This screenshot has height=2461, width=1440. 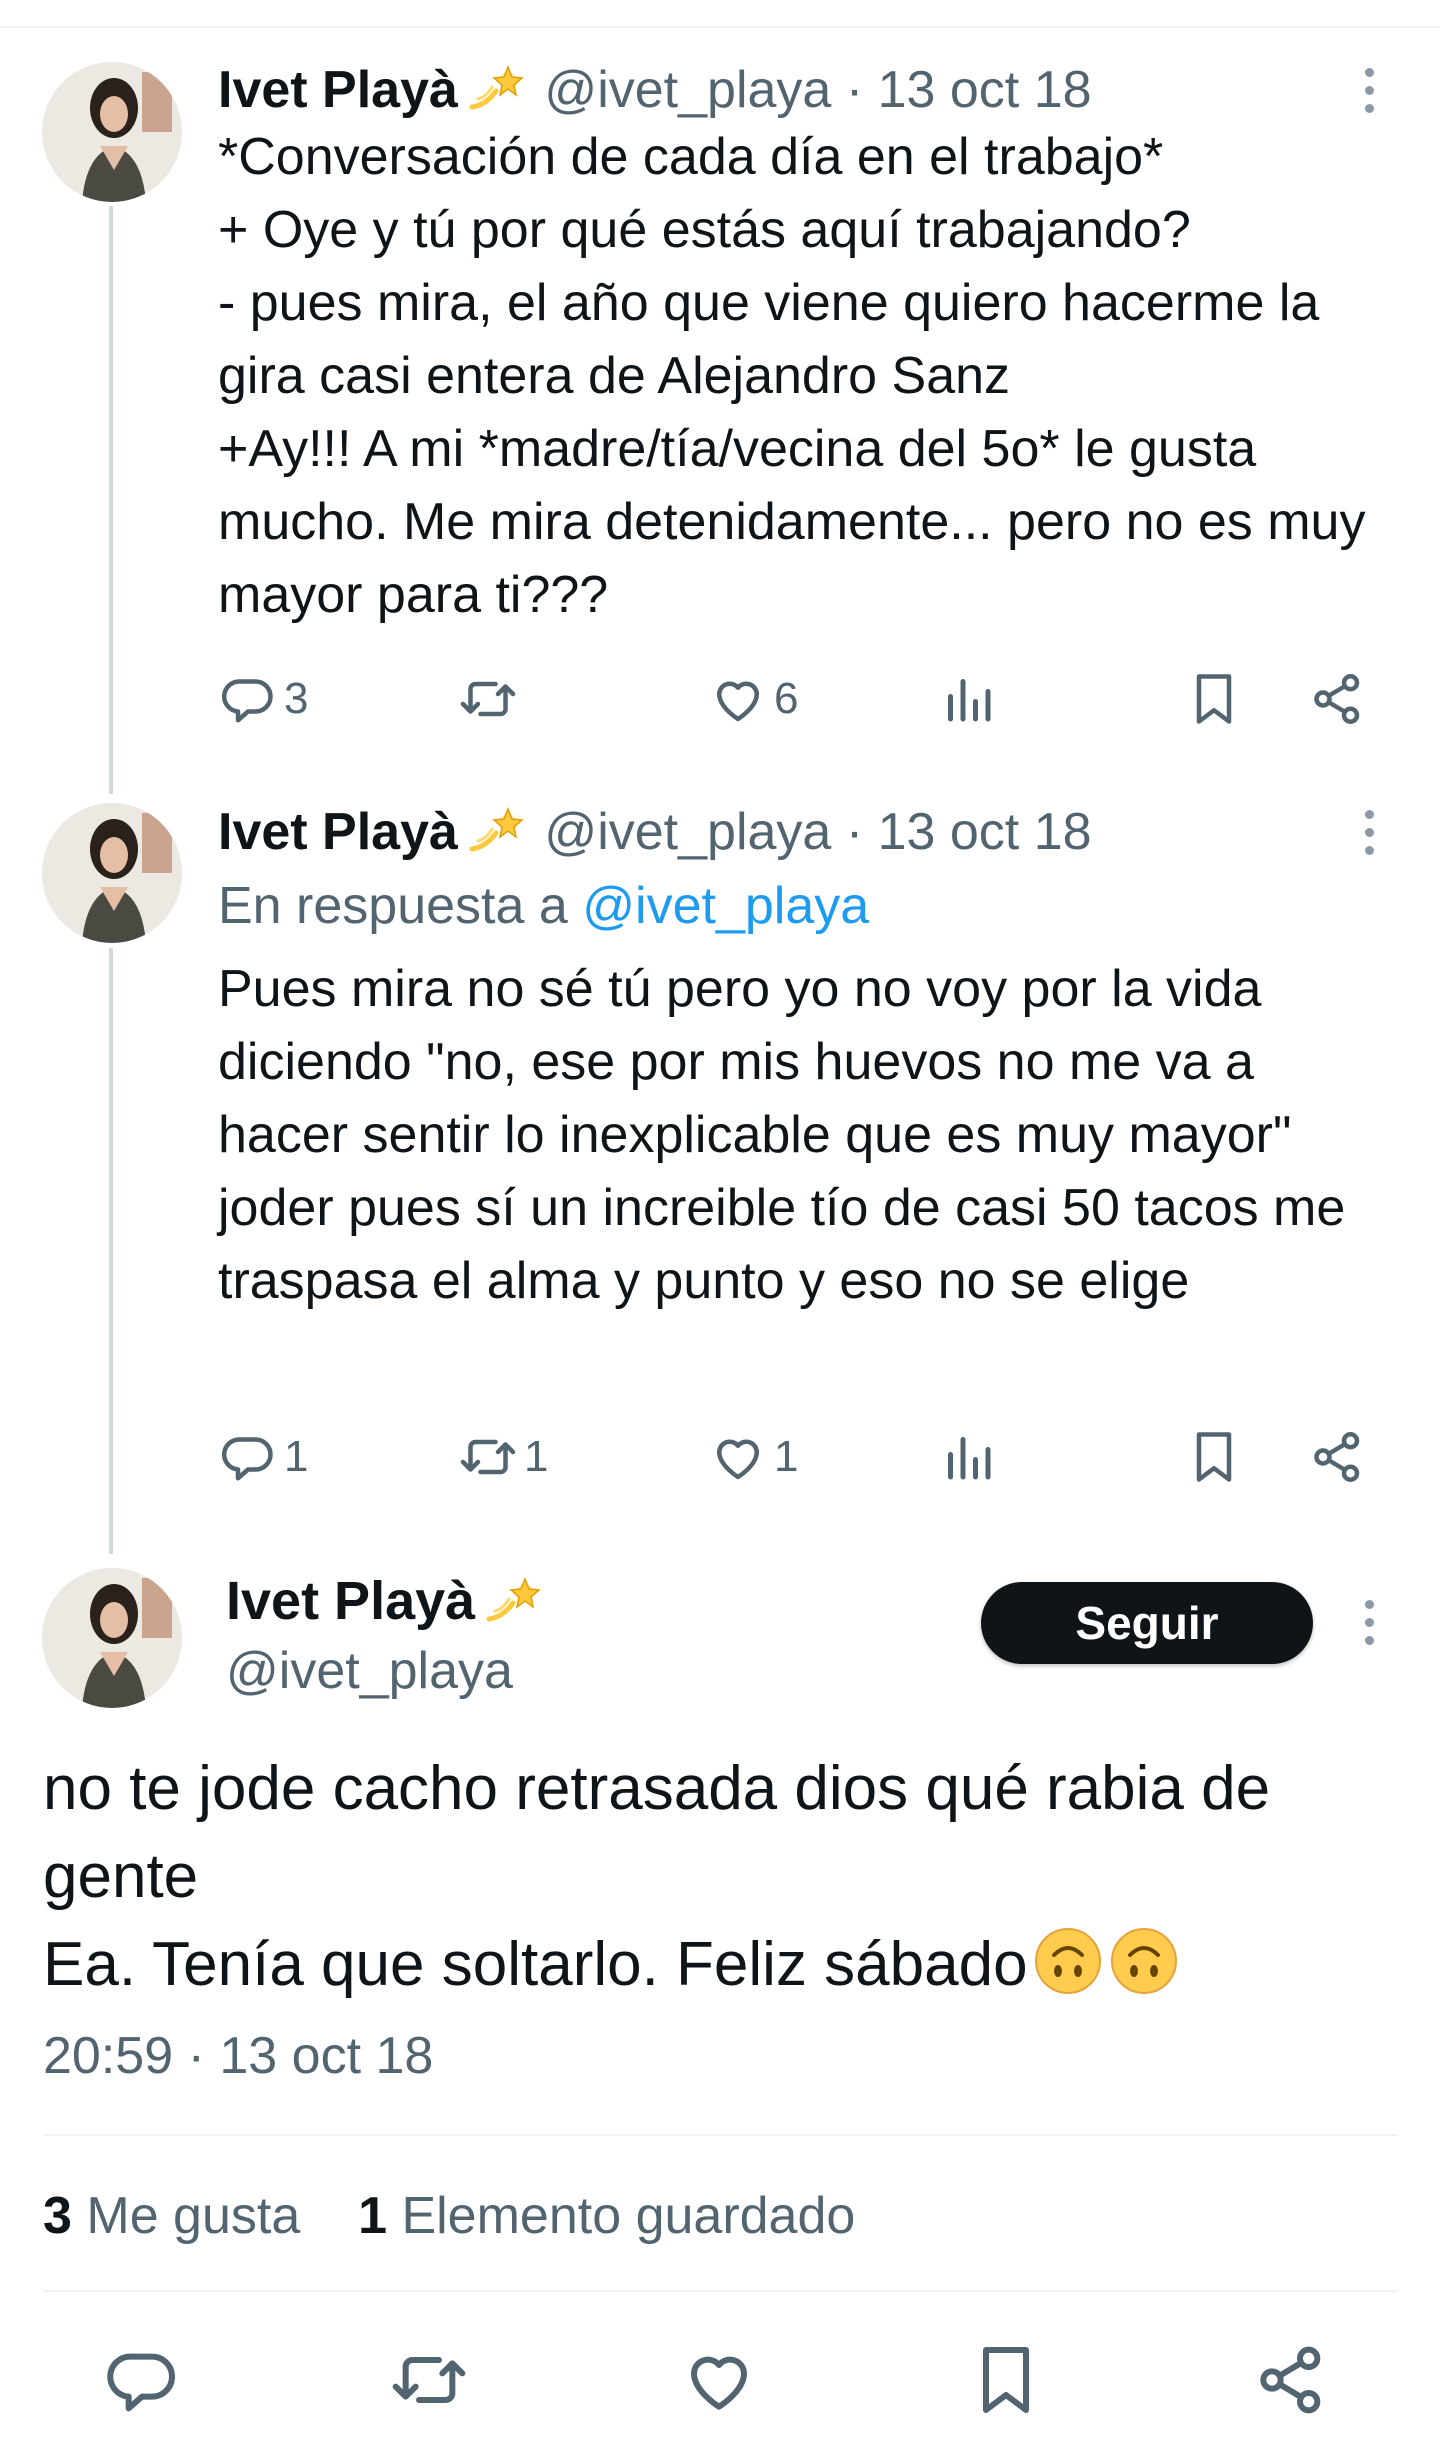 I want to click on like-count: 1, so click(x=786, y=1456).